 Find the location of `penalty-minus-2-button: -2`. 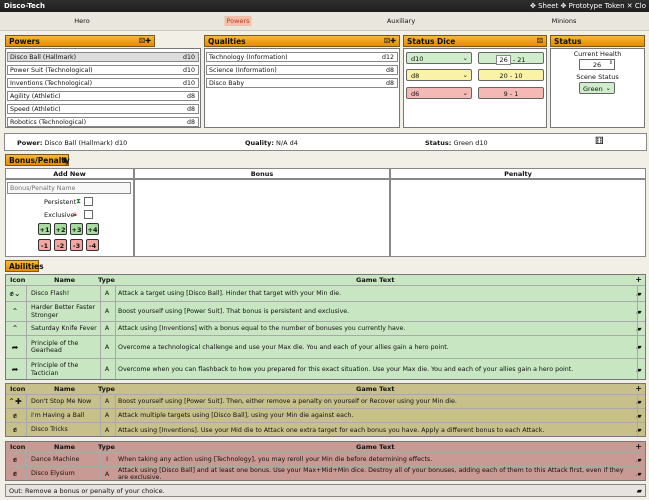

penalty-minus-2-button: -2 is located at coordinates (60, 245).